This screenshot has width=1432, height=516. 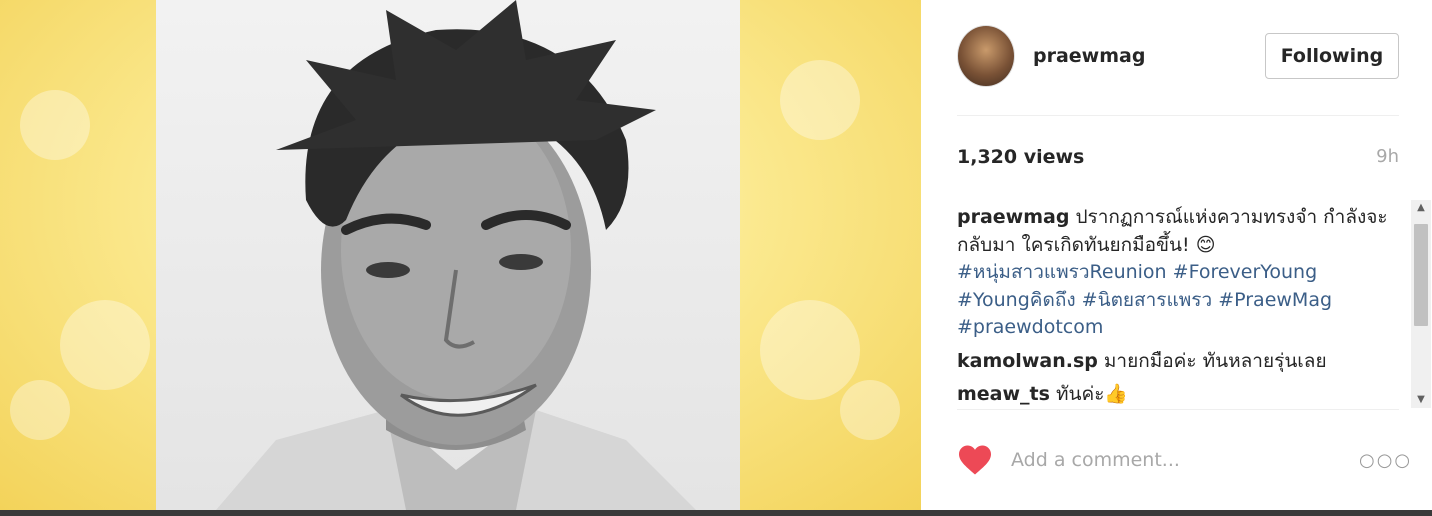 What do you see at coordinates (1275, 300) in the screenshot?
I see `hashtag-link: #PraewMag` at bounding box center [1275, 300].